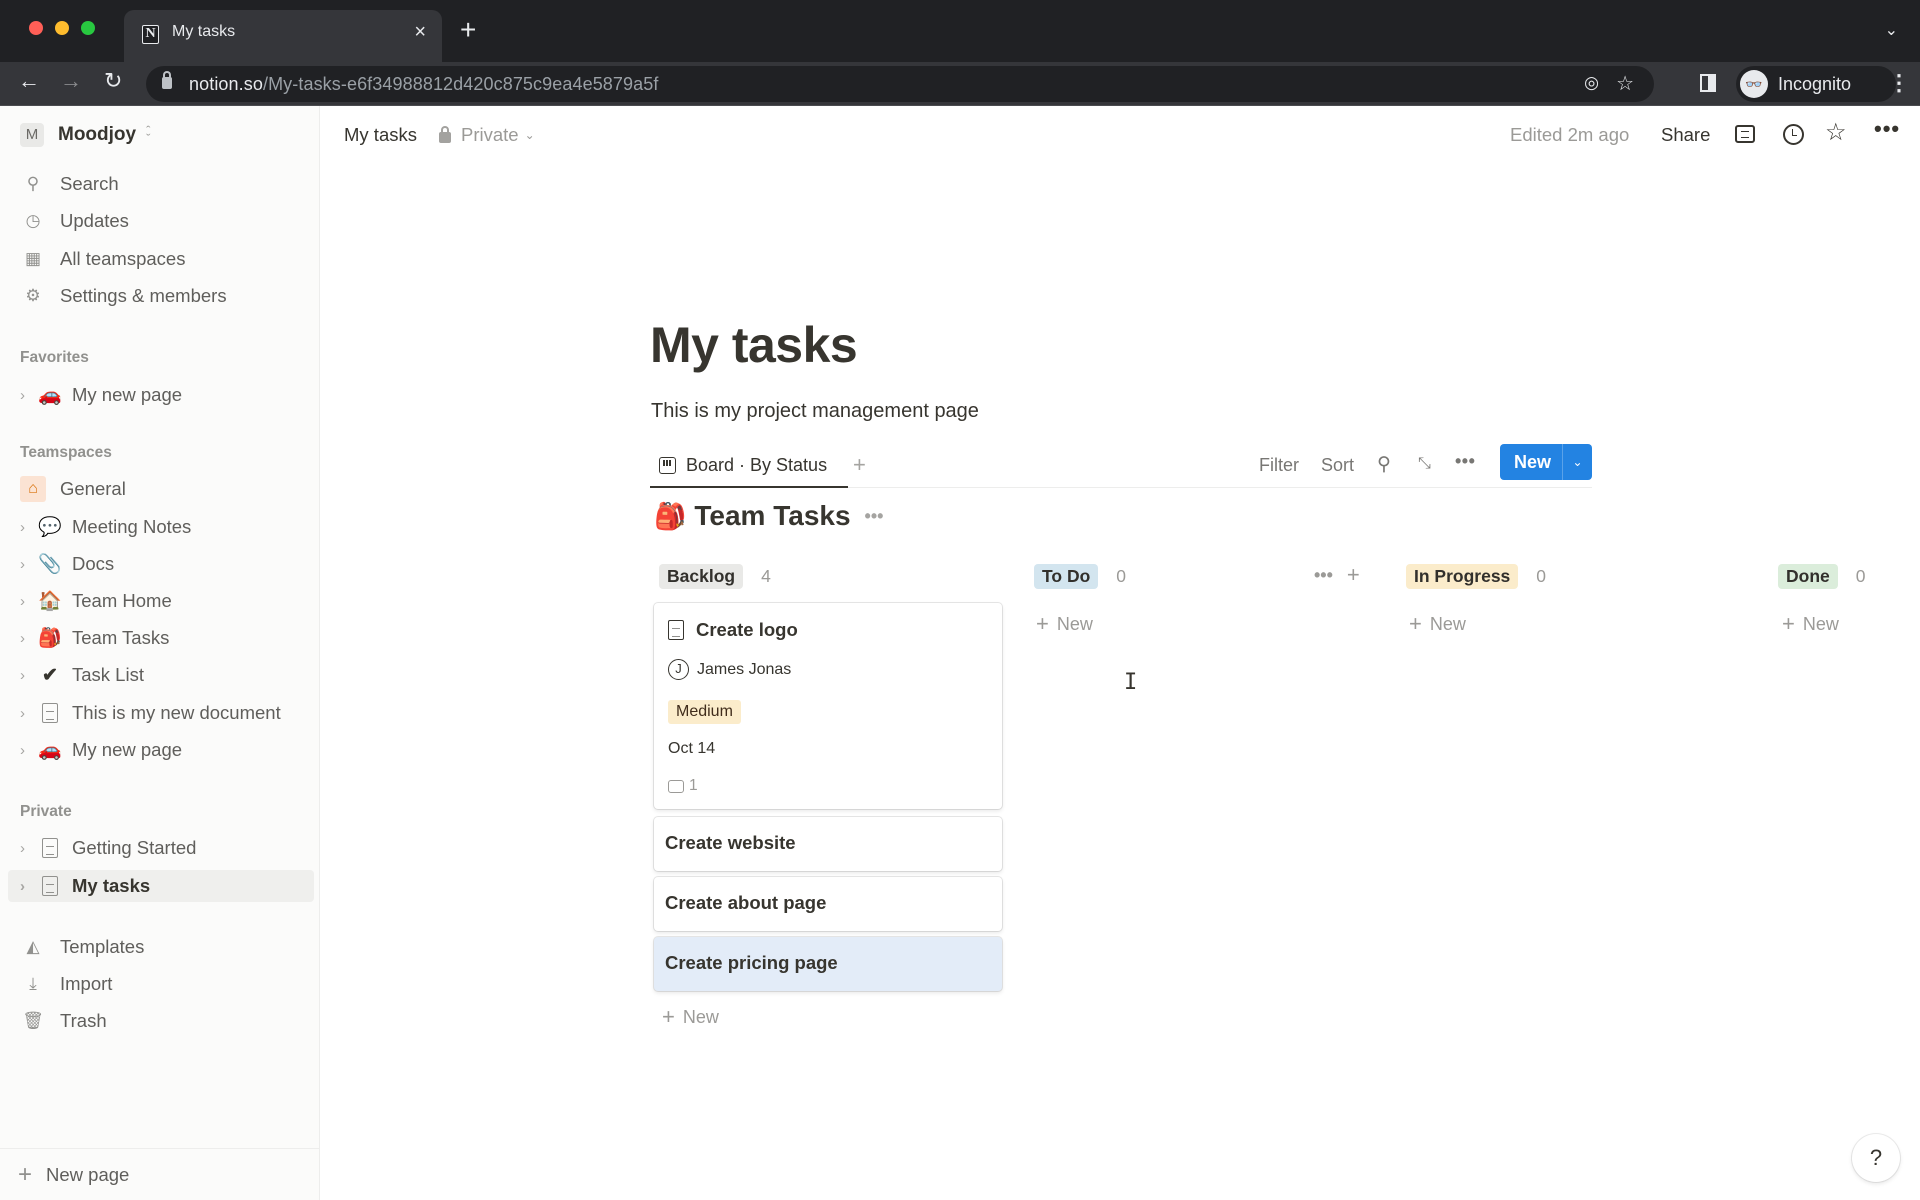 The image size is (1920, 1200). What do you see at coordinates (1891, 30) in the screenshot?
I see `tab-search-chevron-icon: ⌄` at bounding box center [1891, 30].